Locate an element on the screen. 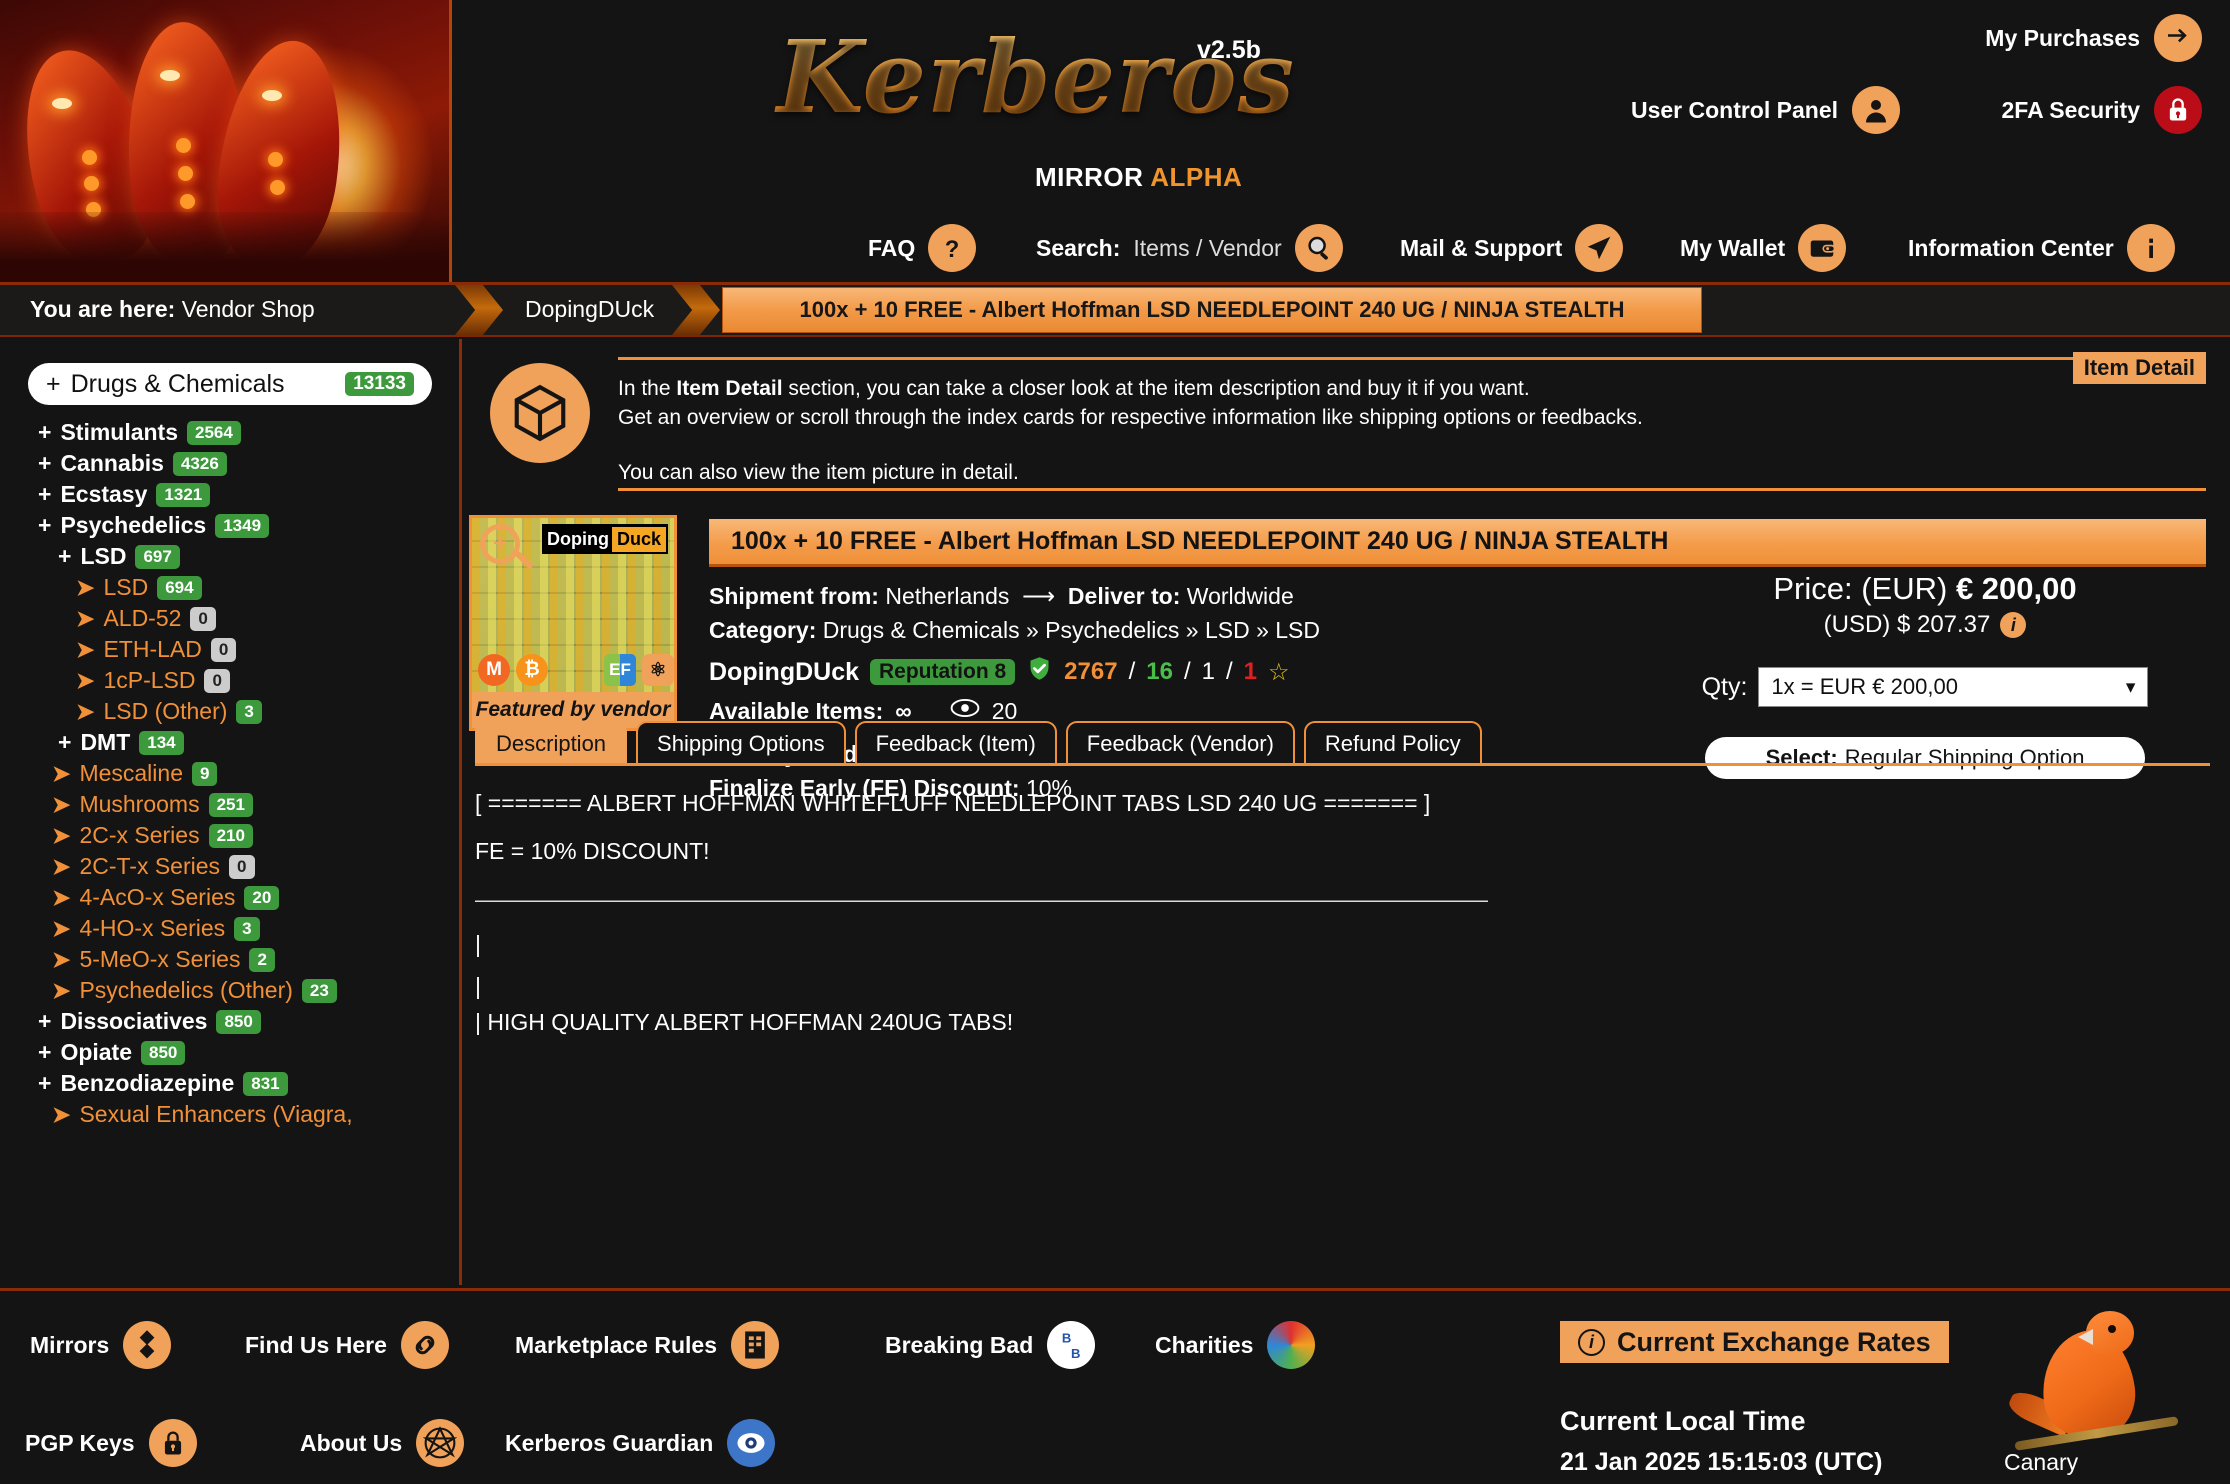  tab-label: Feedback (Item) is located at coordinates (955, 743).